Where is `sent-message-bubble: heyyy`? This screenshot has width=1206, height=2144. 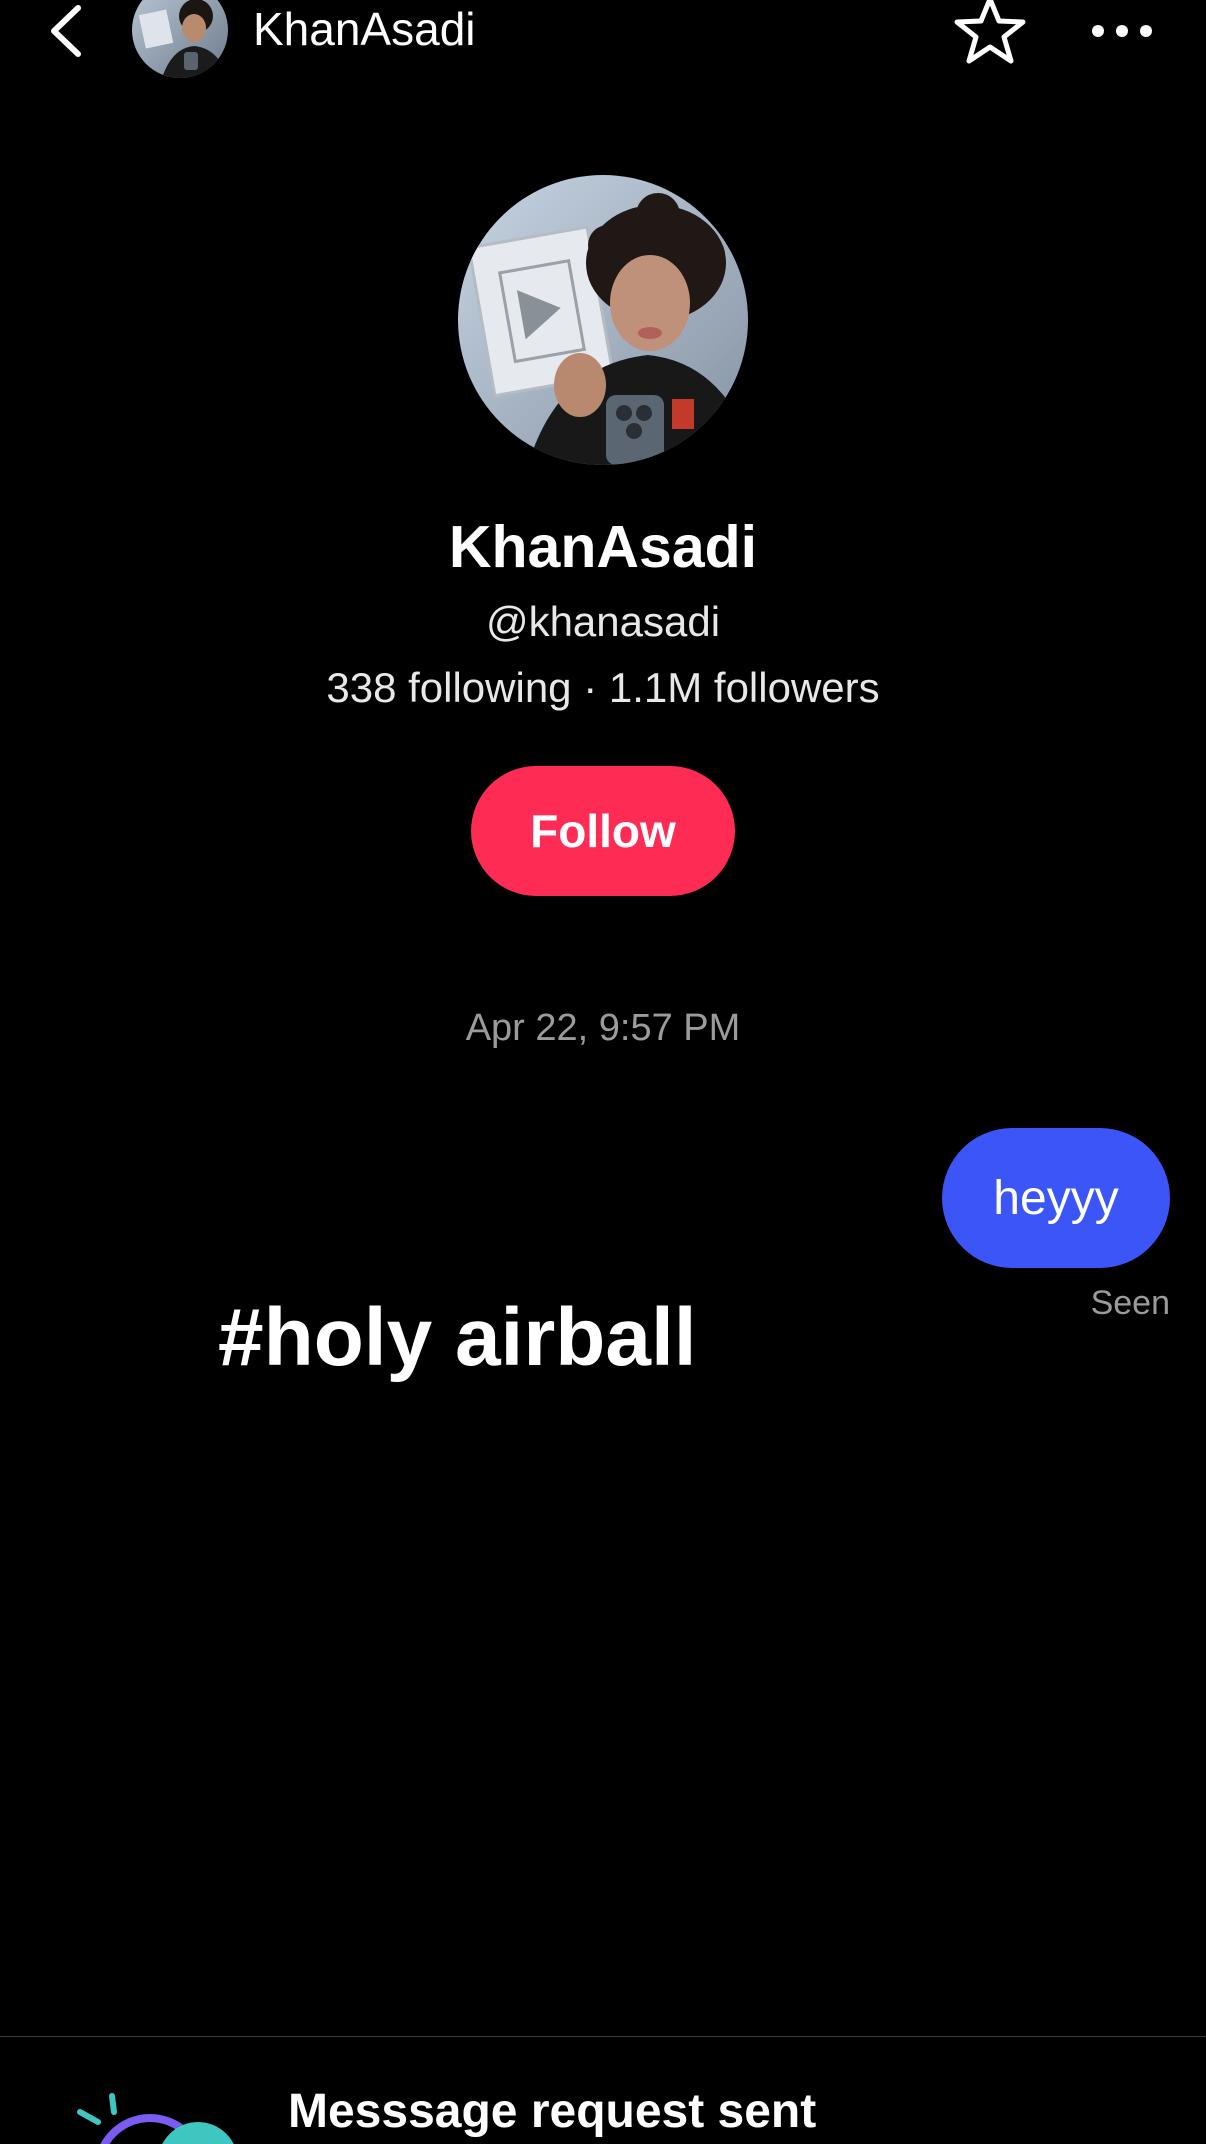
sent-message-bubble: heyyy is located at coordinates (1056, 1198).